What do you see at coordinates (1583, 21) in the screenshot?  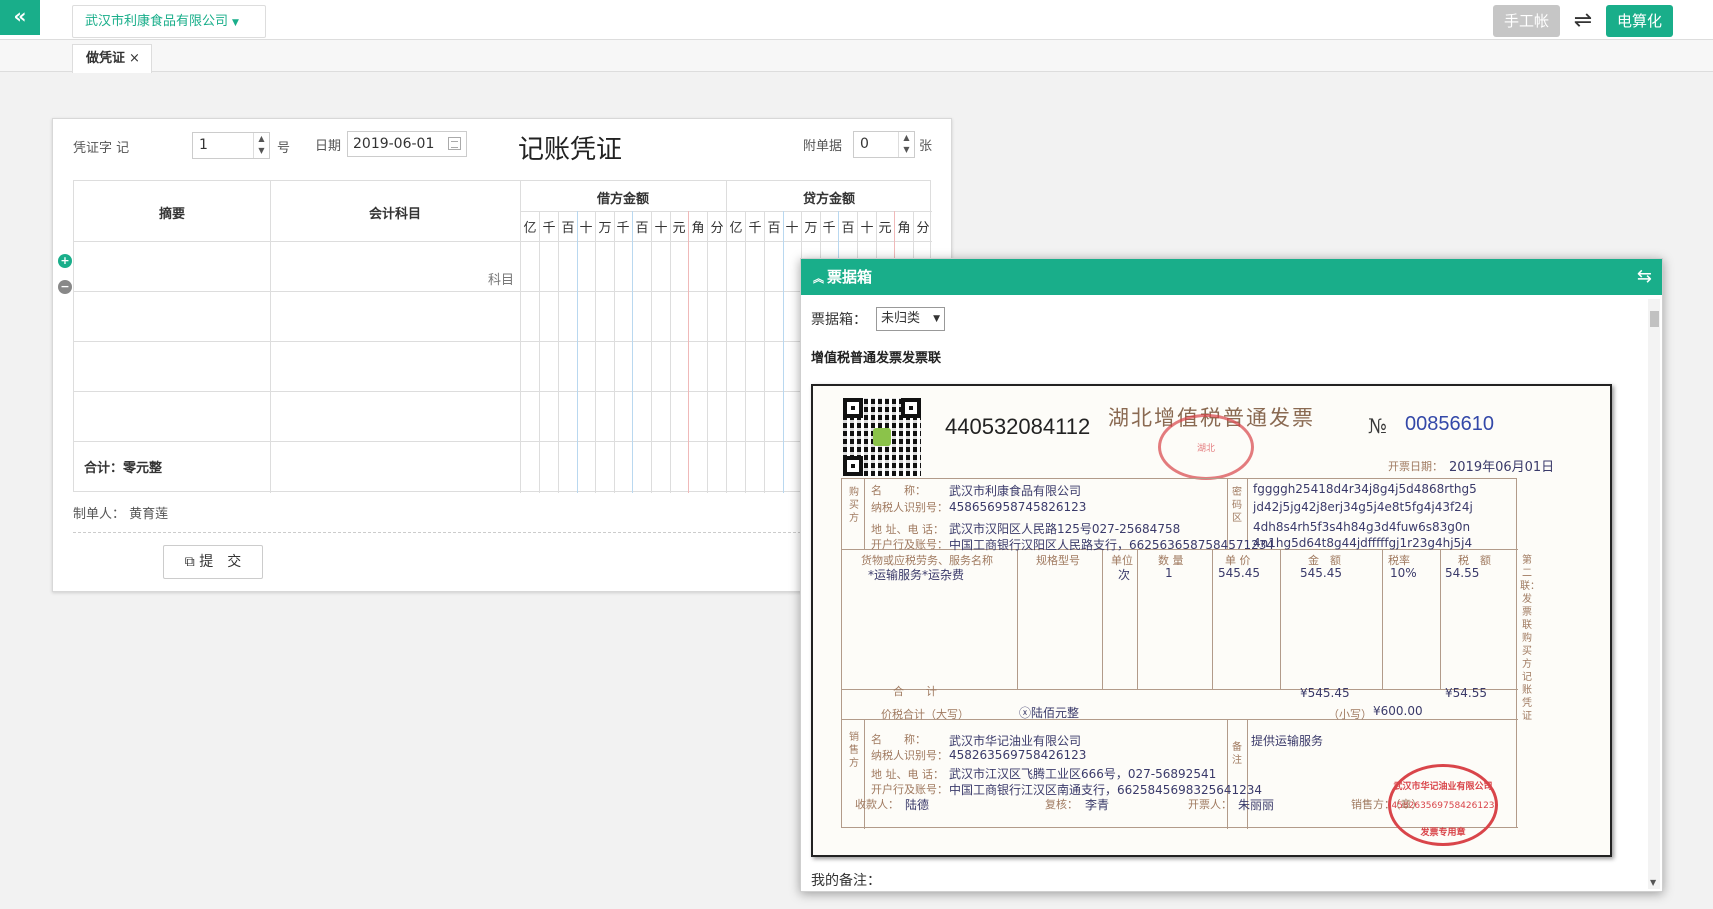 I see `swap-icon: ⇌` at bounding box center [1583, 21].